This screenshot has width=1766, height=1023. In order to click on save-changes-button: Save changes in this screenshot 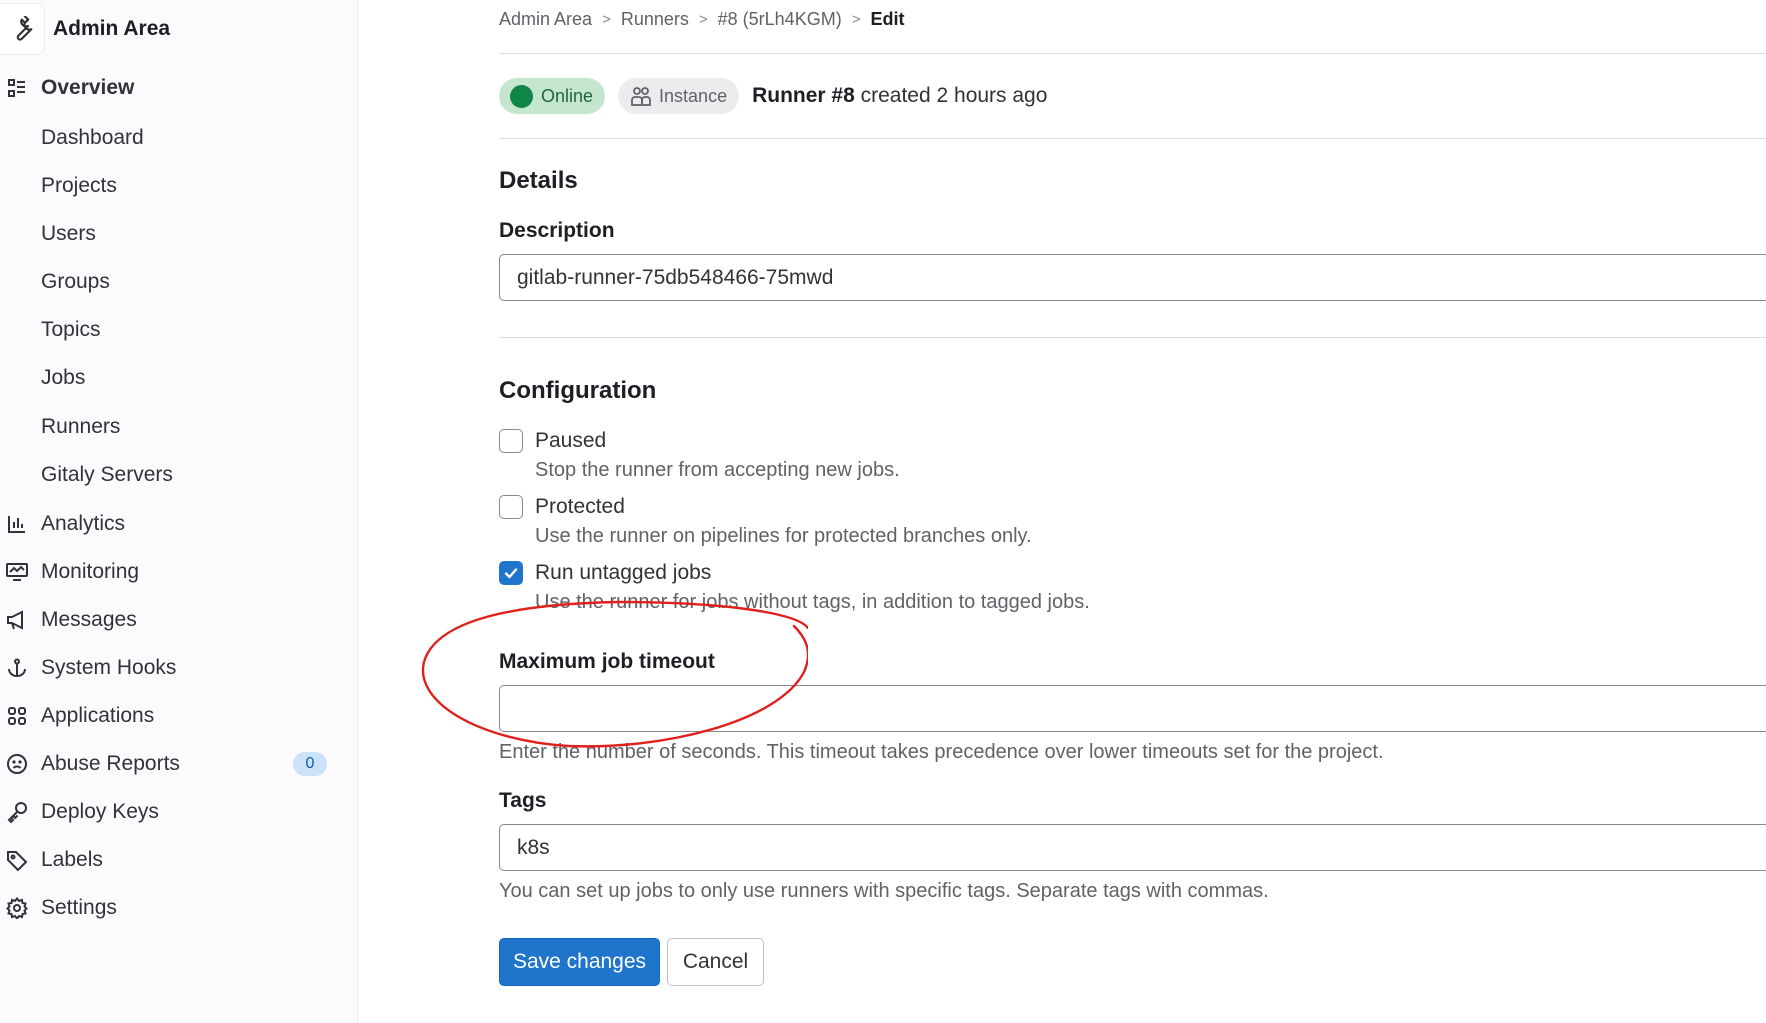, I will do `click(579, 962)`.